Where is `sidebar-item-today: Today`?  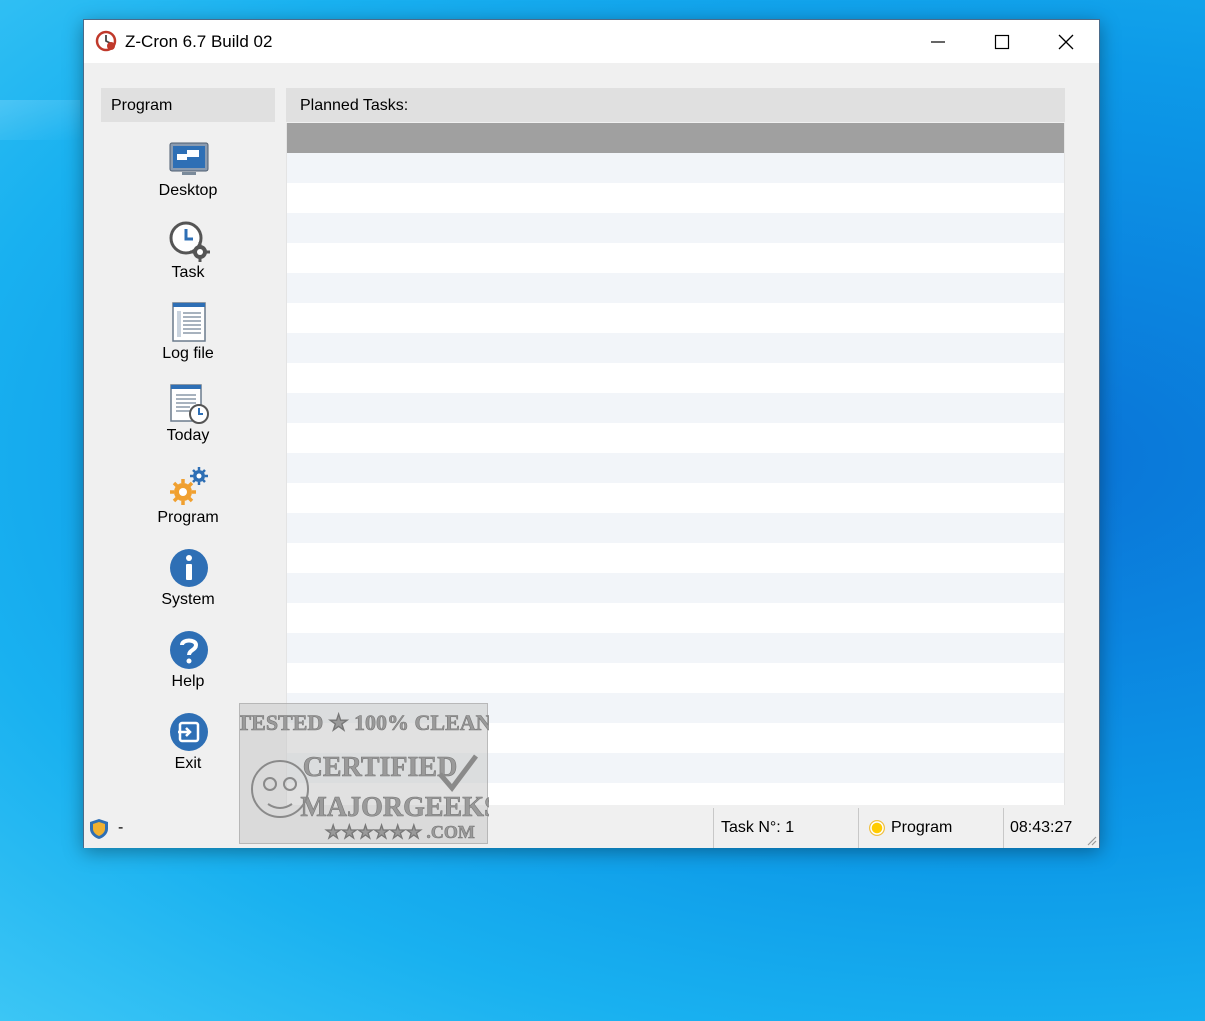 sidebar-item-today: Today is located at coordinates (188, 416).